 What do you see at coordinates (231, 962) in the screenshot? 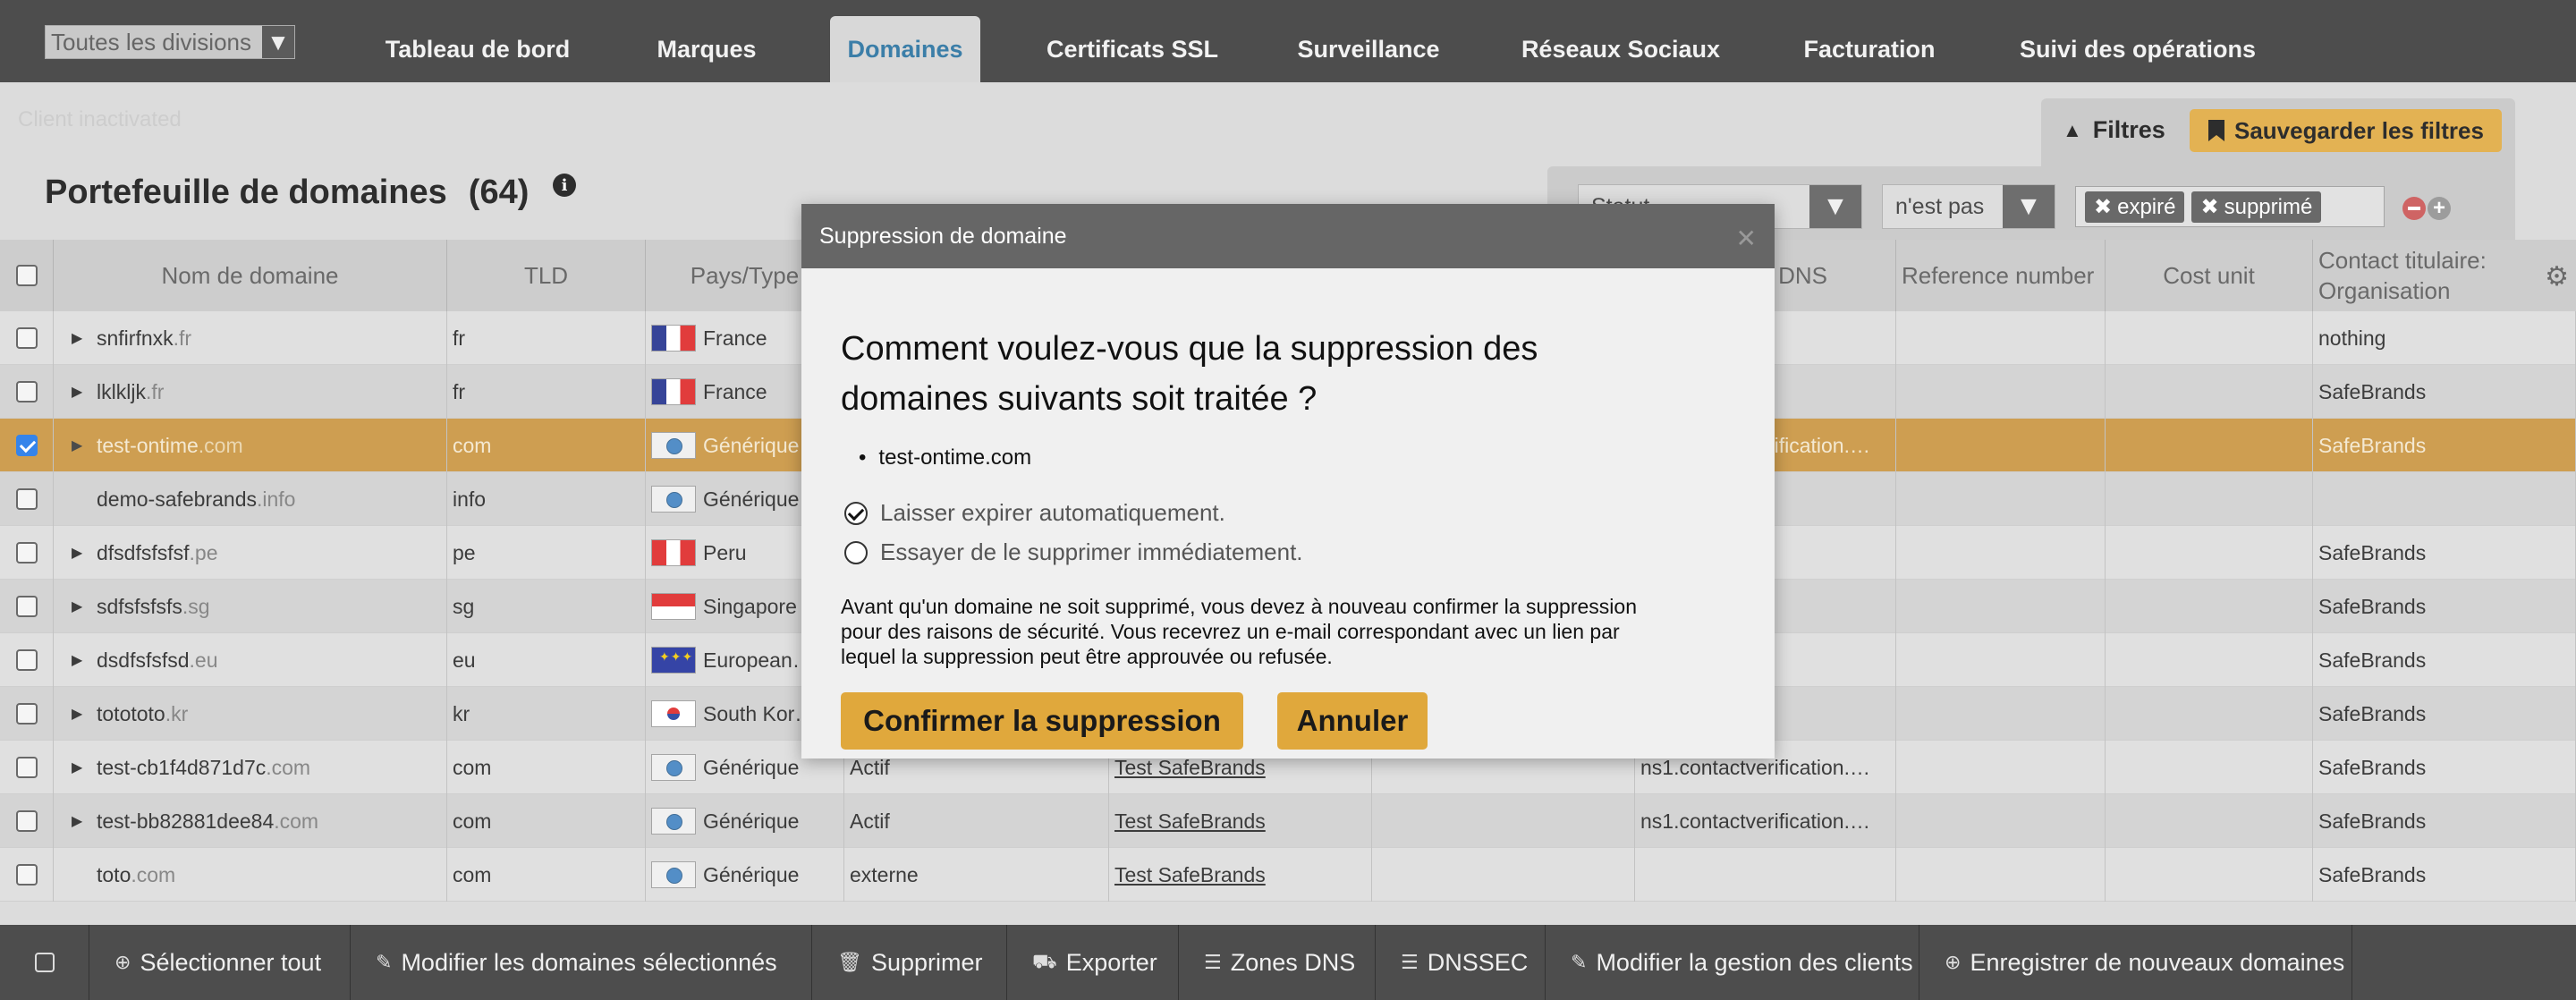
I see `select-all-label: Sélectionner tout` at bounding box center [231, 962].